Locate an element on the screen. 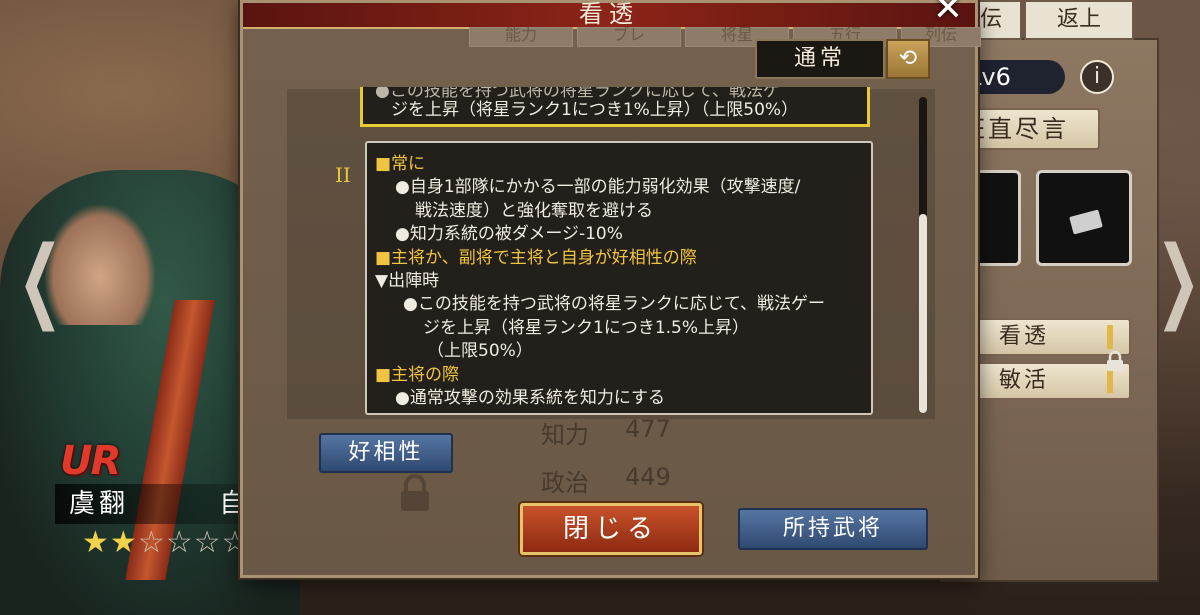 This screenshot has width=1200, height=615. ghost-stat-label: 知力 is located at coordinates (565, 435).